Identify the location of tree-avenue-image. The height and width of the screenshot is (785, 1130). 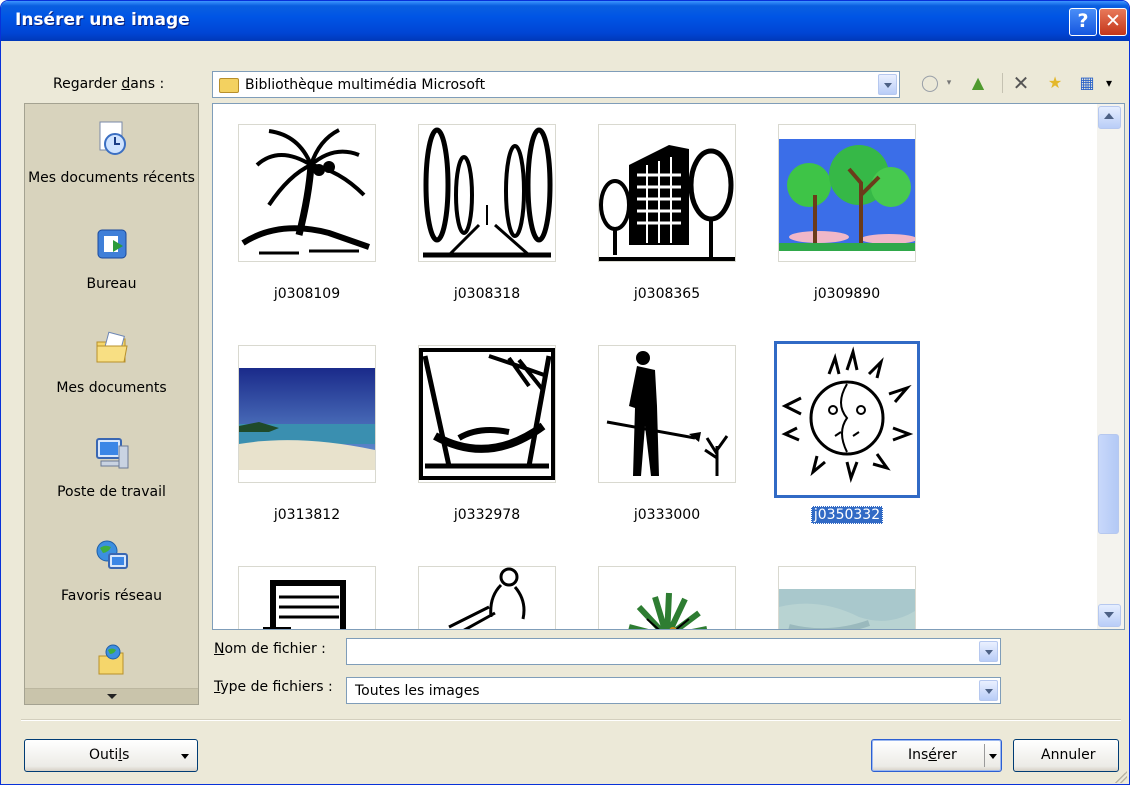
(488, 192).